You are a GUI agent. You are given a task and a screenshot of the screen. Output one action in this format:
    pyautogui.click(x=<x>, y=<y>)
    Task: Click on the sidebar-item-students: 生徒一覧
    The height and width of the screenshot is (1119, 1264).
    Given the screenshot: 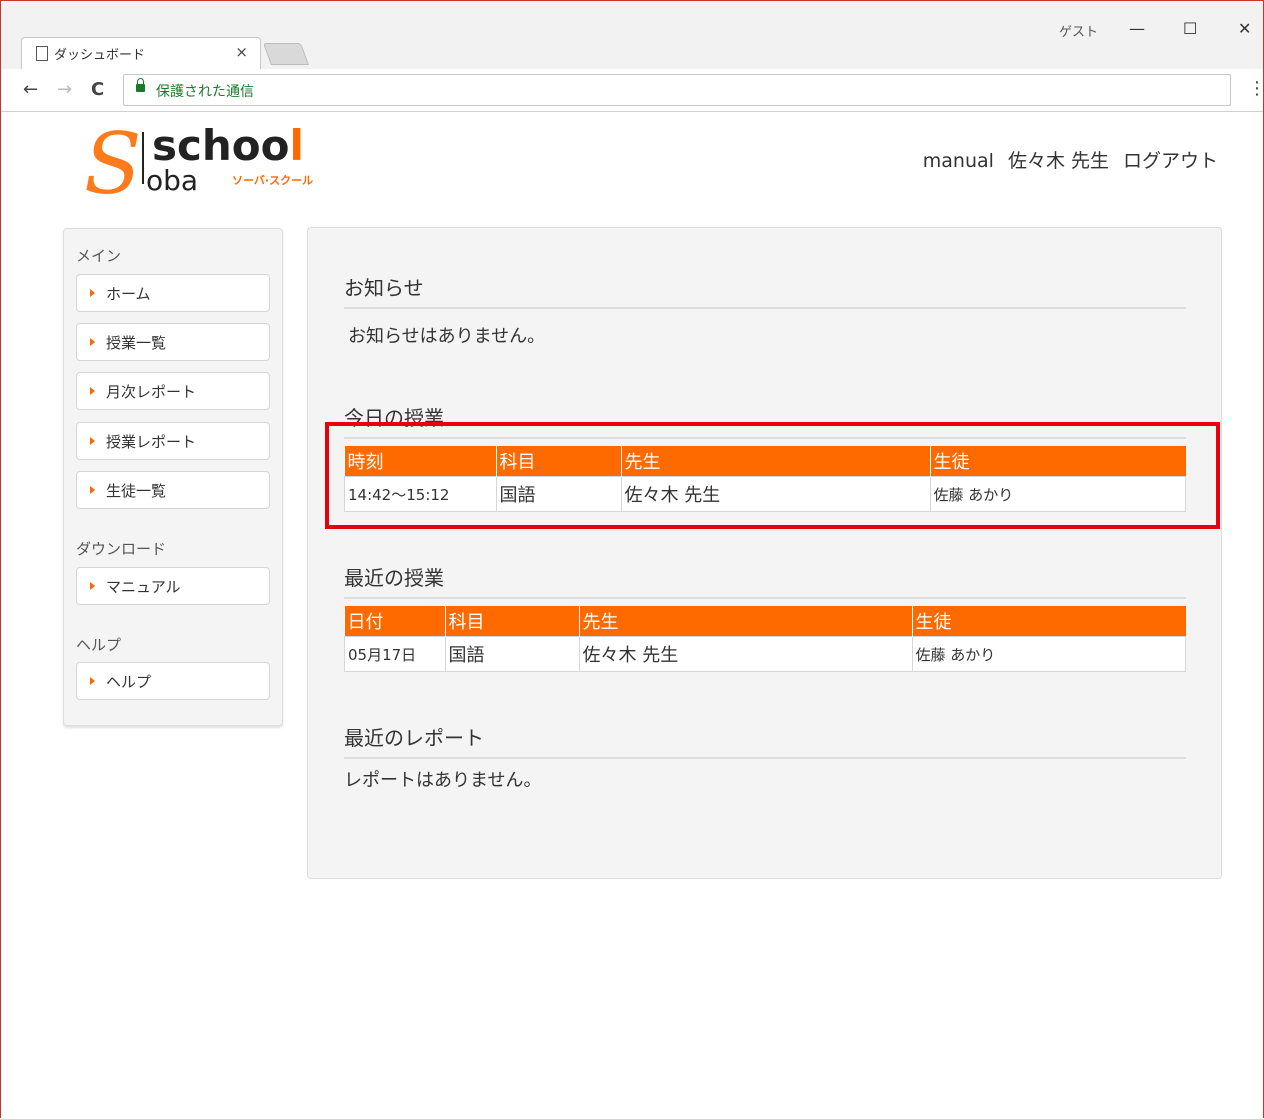 What is the action you would take?
    pyautogui.click(x=173, y=490)
    